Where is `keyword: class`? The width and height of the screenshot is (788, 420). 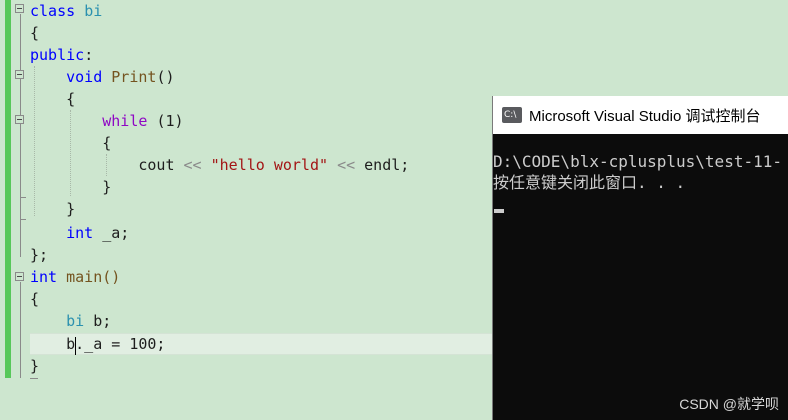 keyword: class is located at coordinates (53, 11).